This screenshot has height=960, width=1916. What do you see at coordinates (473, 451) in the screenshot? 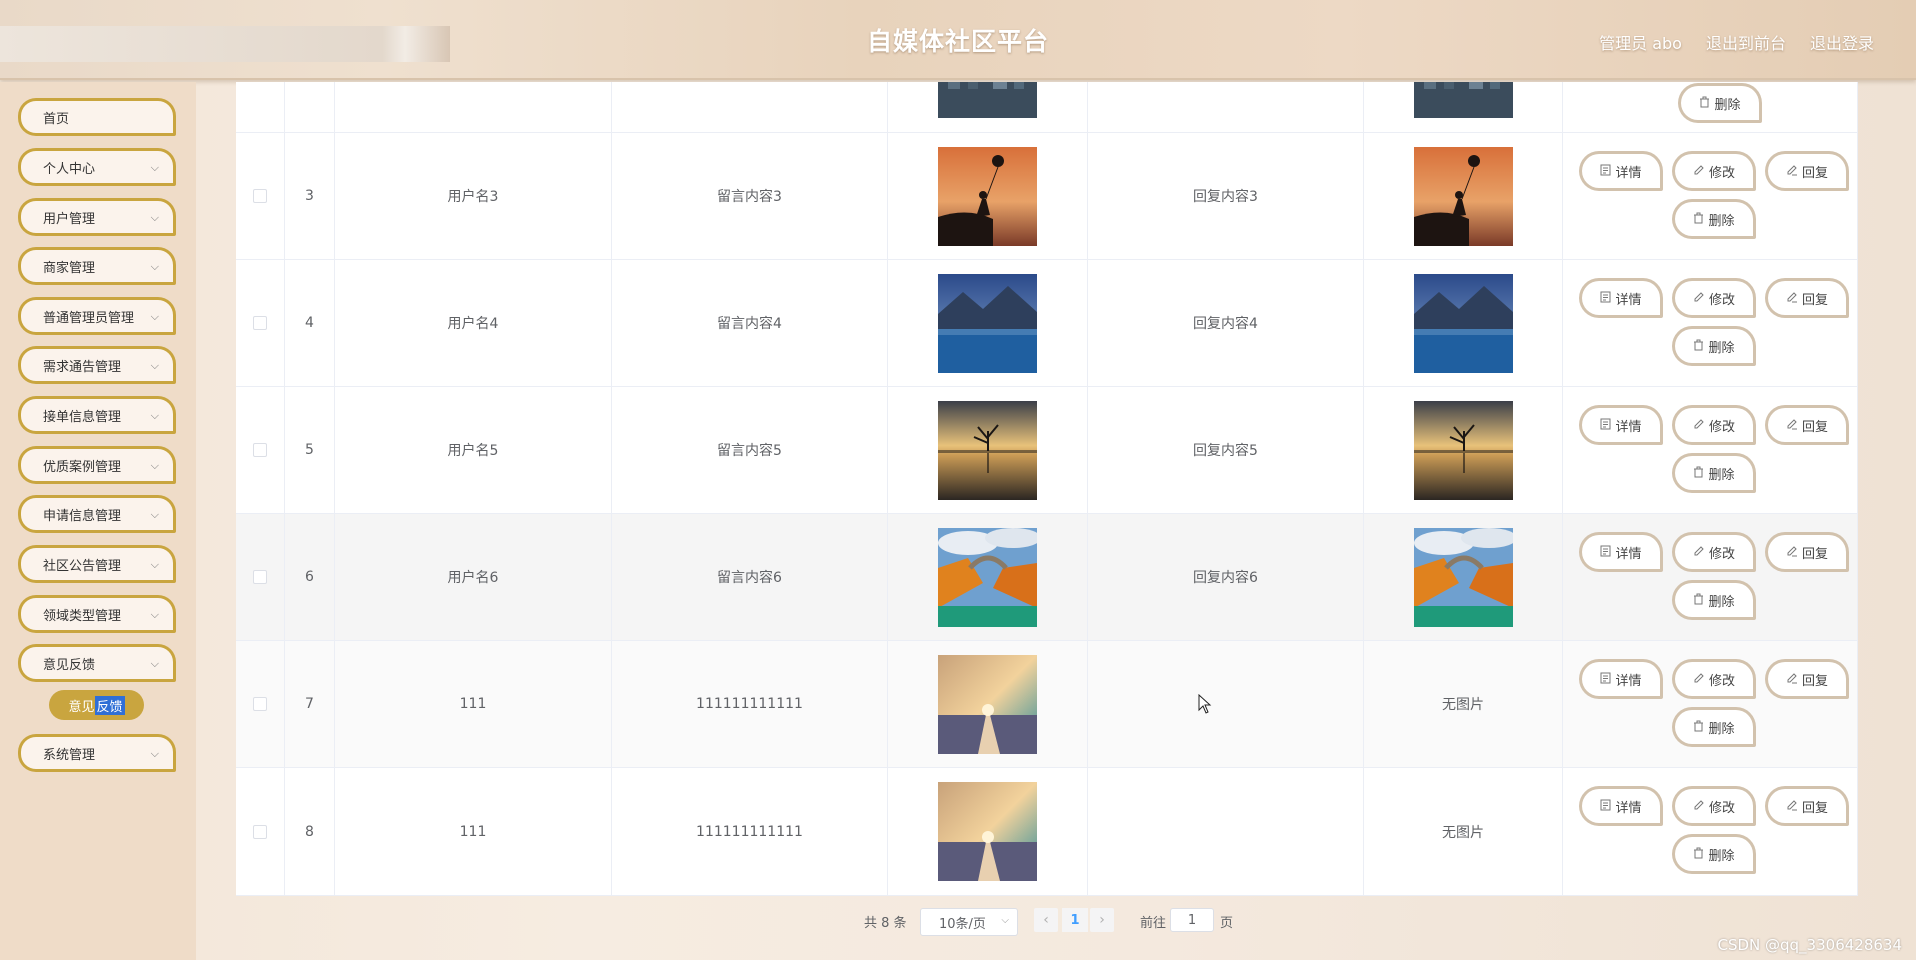
I see `username-text: 用户名5` at bounding box center [473, 451].